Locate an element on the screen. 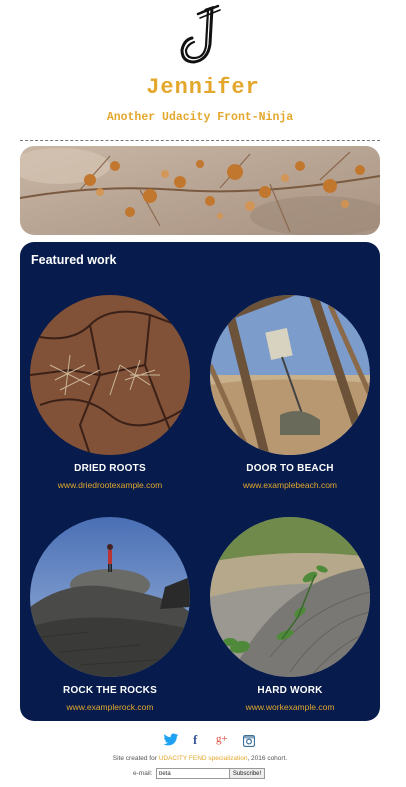  project-card-rock-the-rocks: ROCK THE ROCKS www.examplerock.com is located at coordinates (110, 614).